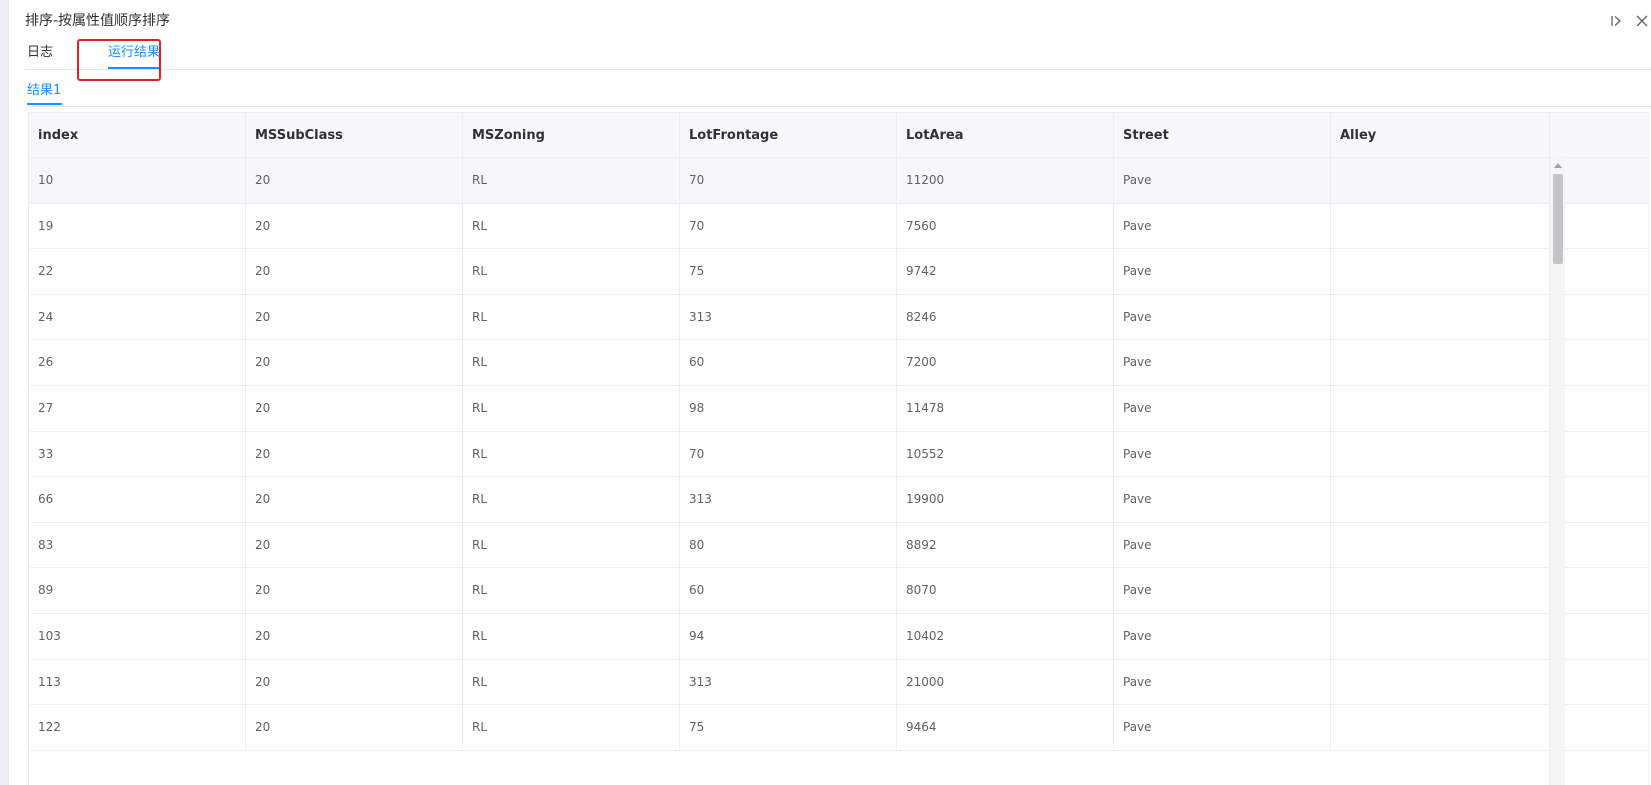  What do you see at coordinates (788, 408) in the screenshot?
I see `table-cell-lotfrontage: 98` at bounding box center [788, 408].